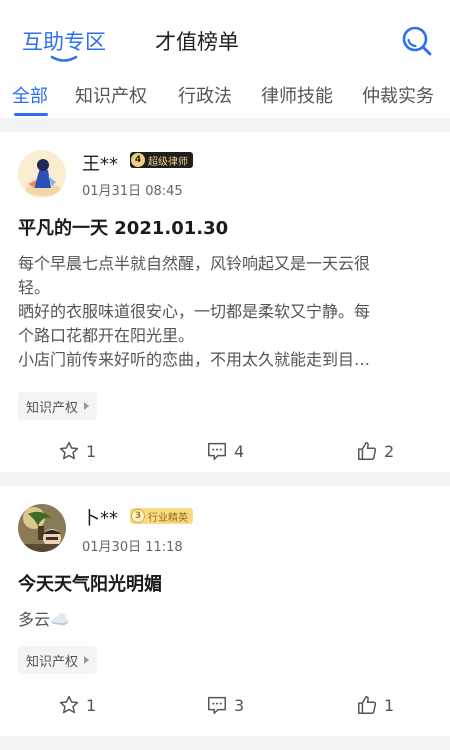 Image resolution: width=450 pixels, height=750 pixels. Describe the element at coordinates (132, 191) in the screenshot. I see `post-time: 01月31日 08:45` at that location.